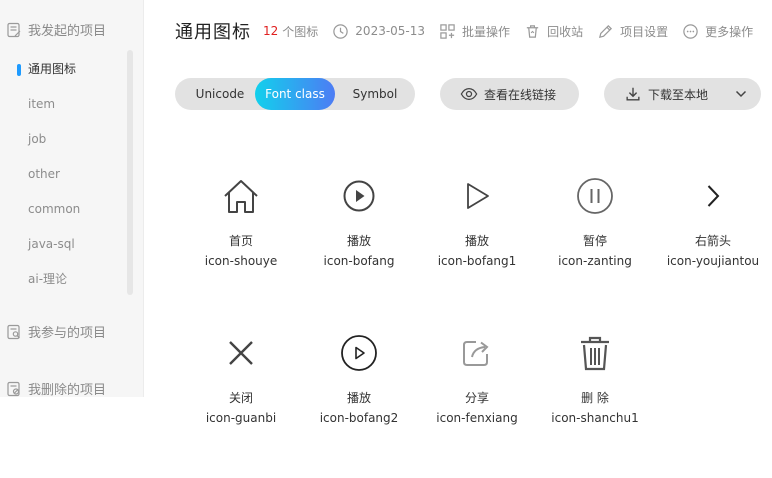 This screenshot has height=478, width=772. I want to click on sidebar-item-java-sql: java-sql, so click(68, 244).